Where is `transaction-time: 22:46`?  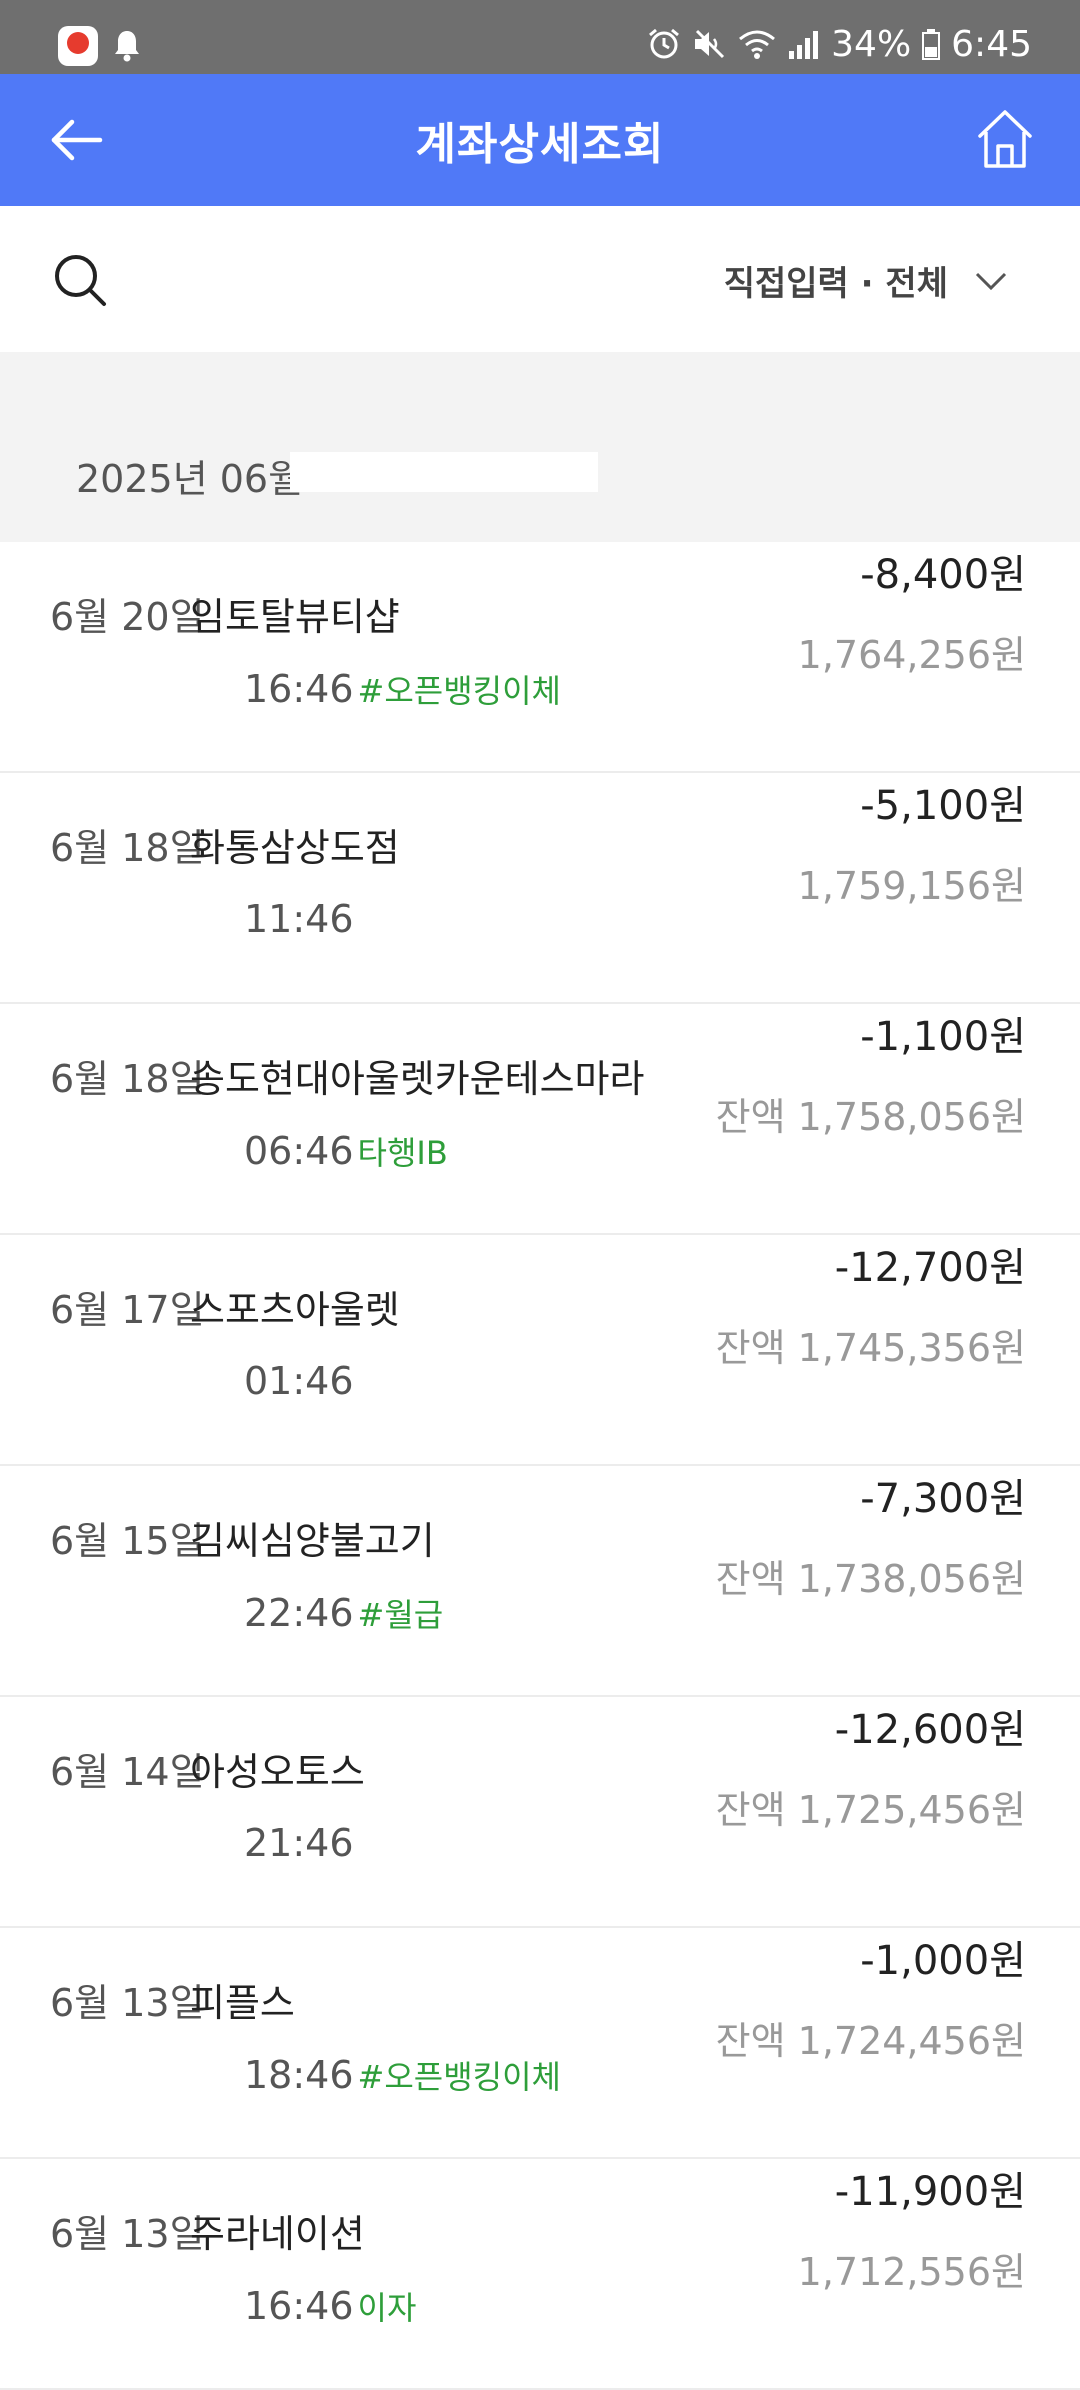 transaction-time: 22:46 is located at coordinates (299, 1613).